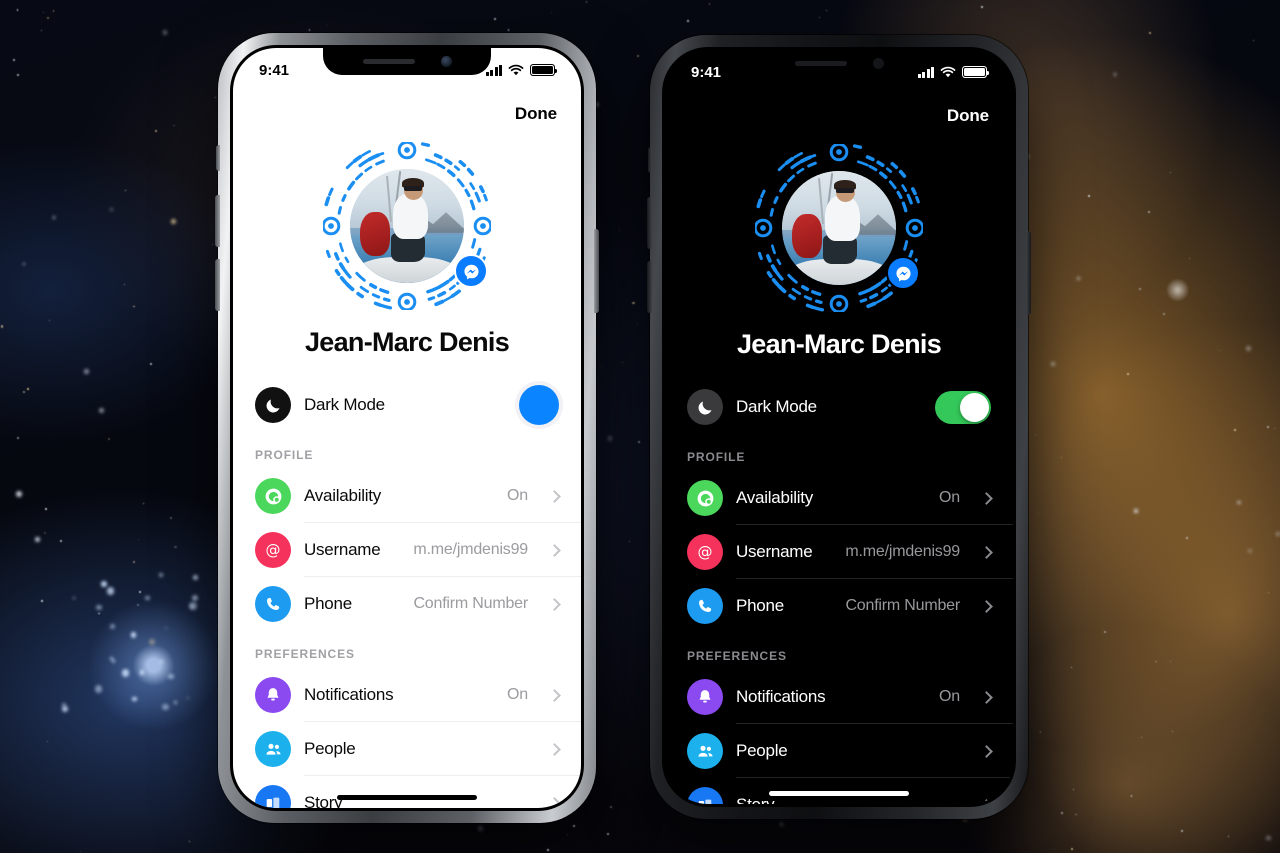 This screenshot has width=1280, height=853. I want to click on nav-bar-light: Done, so click(407, 114).